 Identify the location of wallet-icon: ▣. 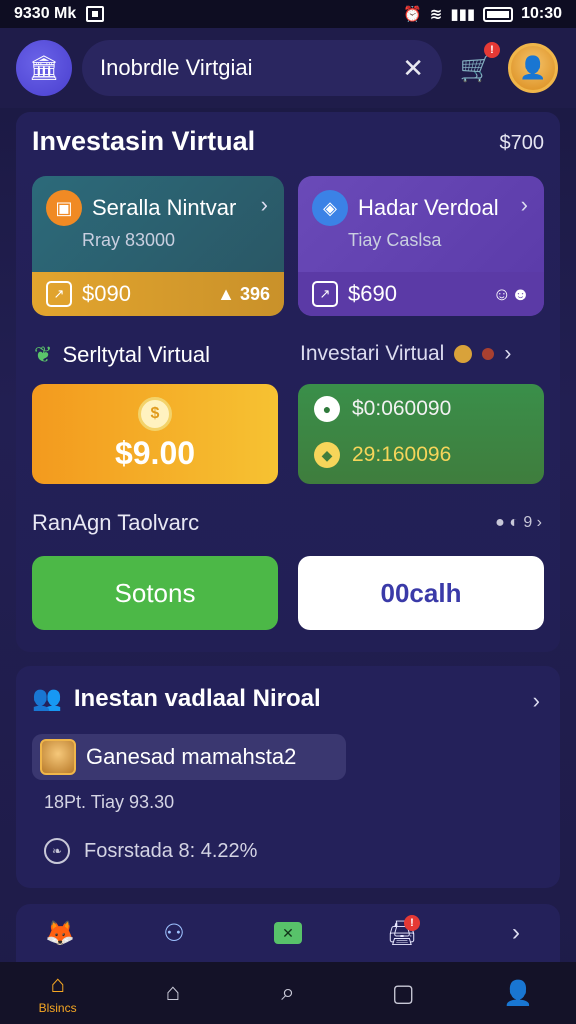
(64, 208).